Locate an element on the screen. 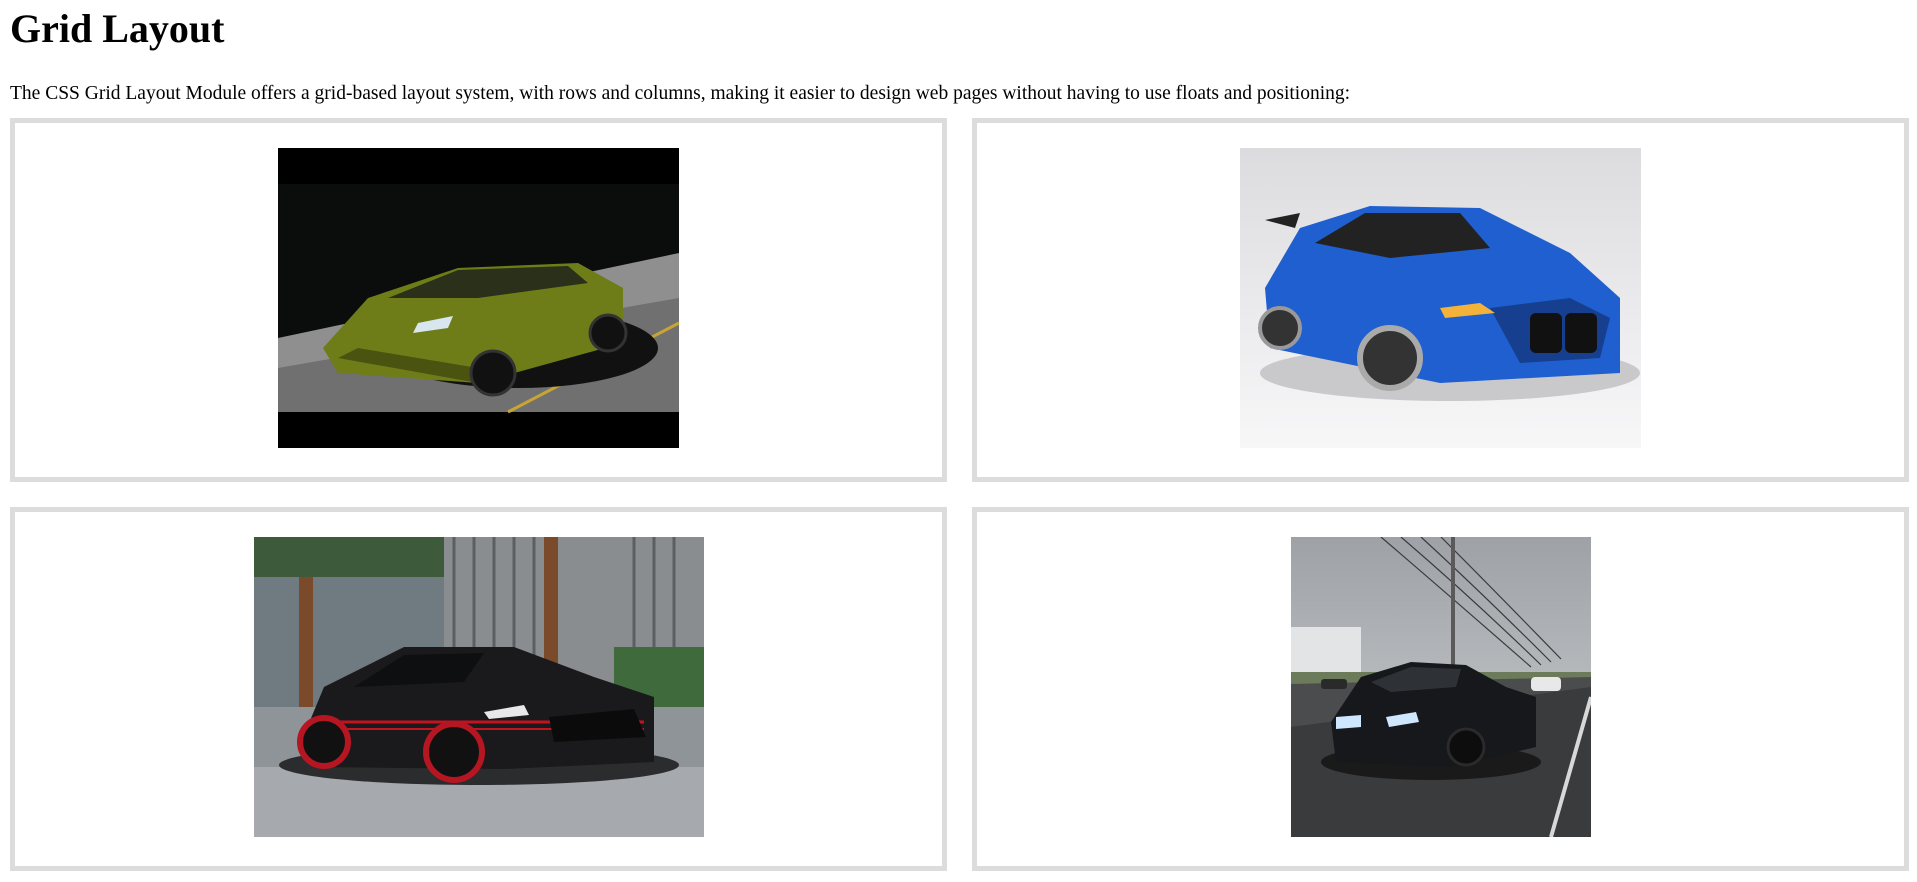 This screenshot has height=882, width=1917. blue-bmw-photo is located at coordinates (1440, 298).